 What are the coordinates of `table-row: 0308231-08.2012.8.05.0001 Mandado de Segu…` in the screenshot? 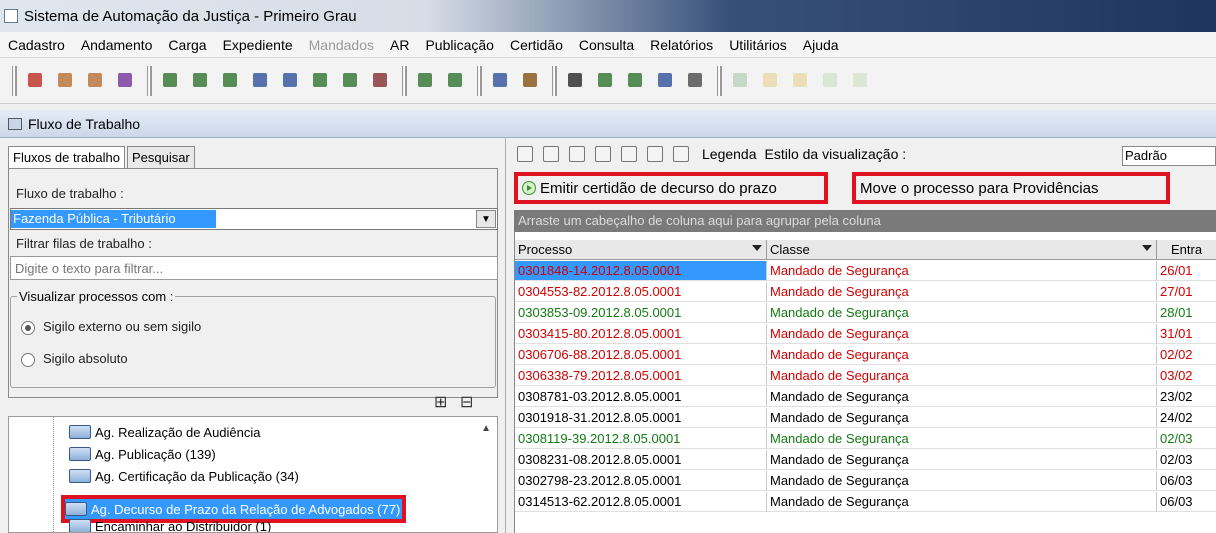 It's located at (865, 460).